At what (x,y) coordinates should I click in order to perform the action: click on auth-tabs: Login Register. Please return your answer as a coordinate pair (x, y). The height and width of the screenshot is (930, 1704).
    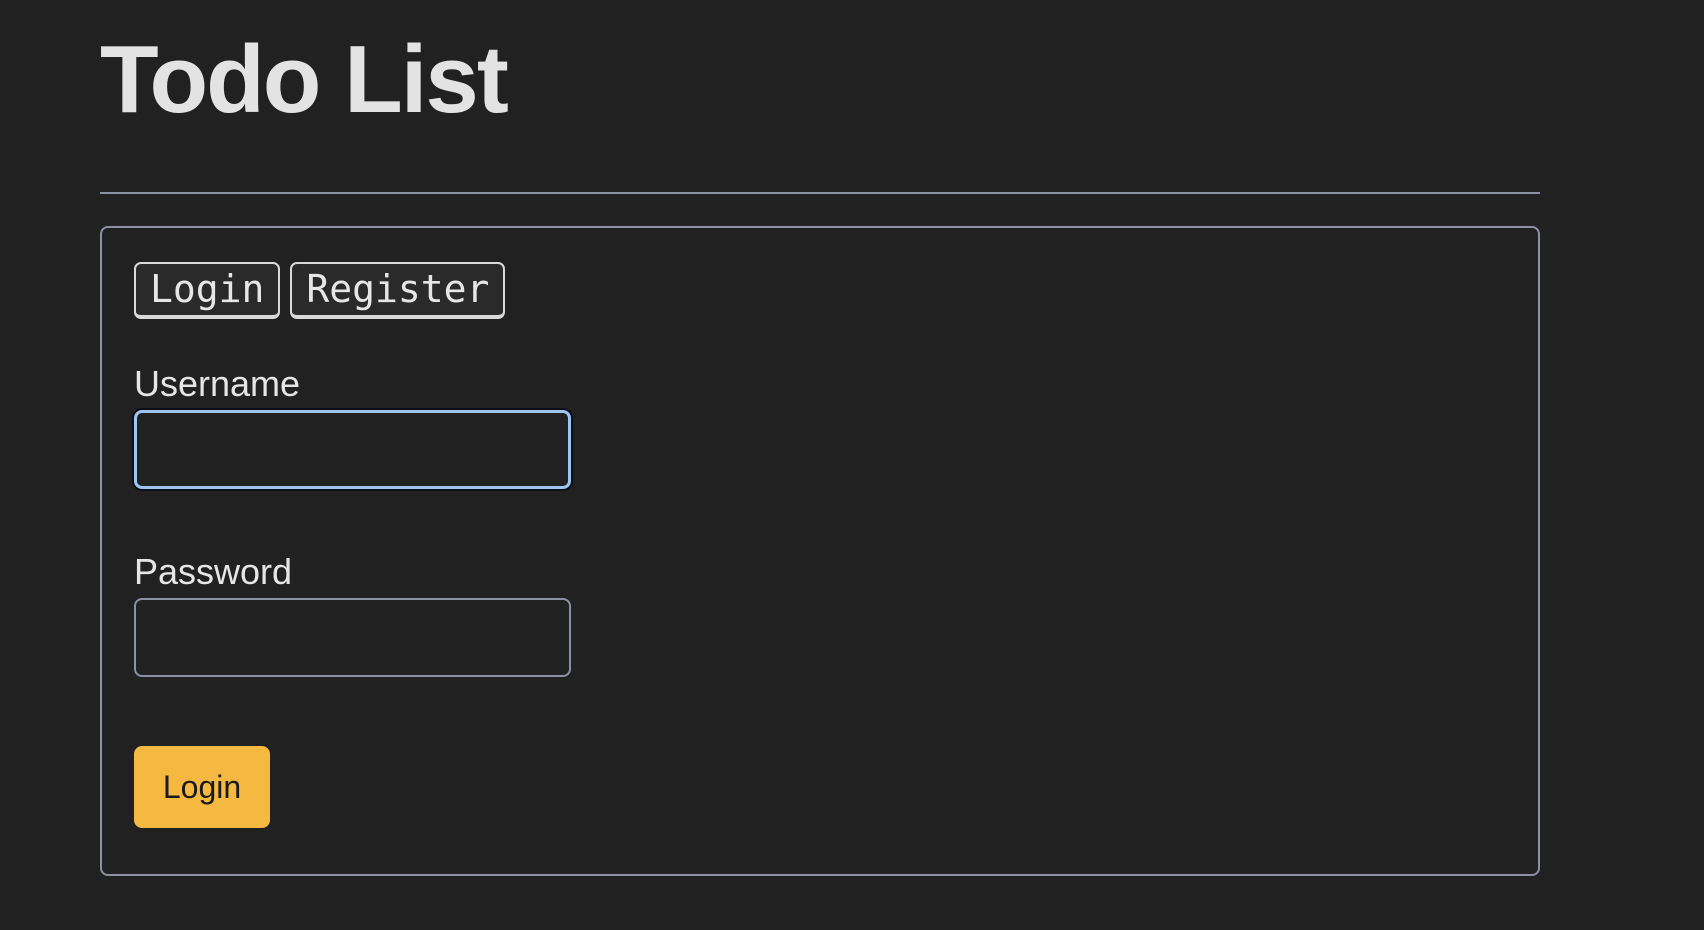
    Looking at the image, I should click on (320, 290).